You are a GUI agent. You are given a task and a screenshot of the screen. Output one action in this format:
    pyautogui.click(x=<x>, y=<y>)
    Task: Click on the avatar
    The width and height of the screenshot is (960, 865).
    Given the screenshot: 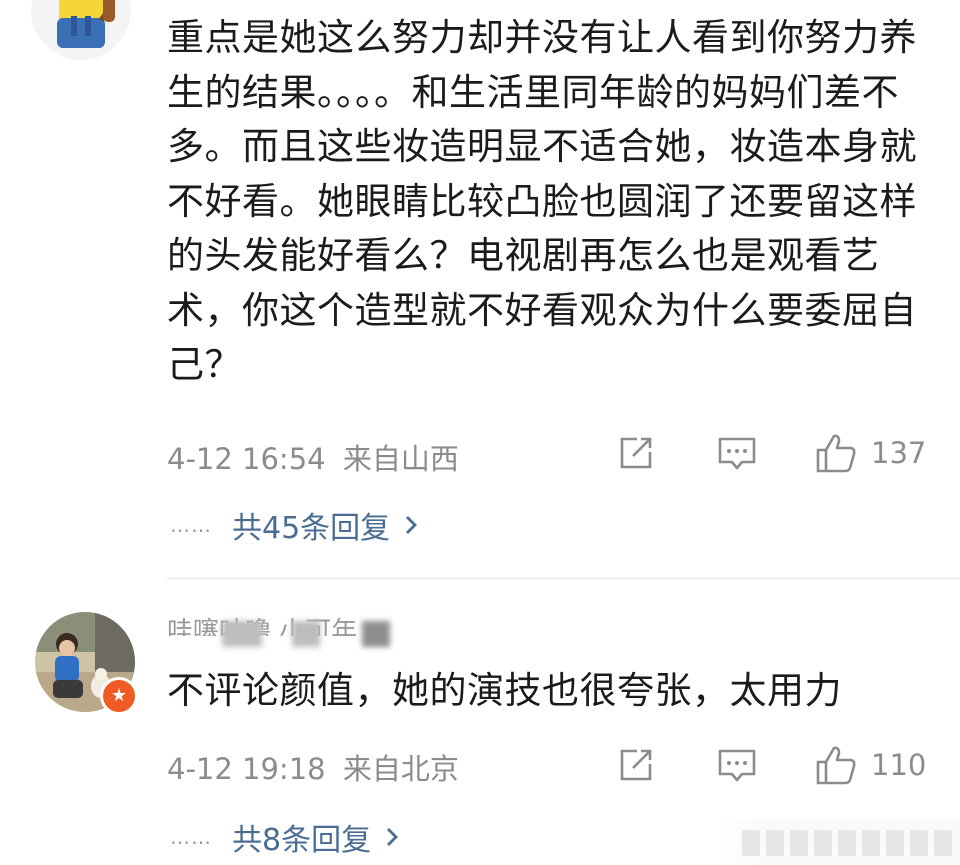 What is the action you would take?
    pyautogui.click(x=81, y=30)
    